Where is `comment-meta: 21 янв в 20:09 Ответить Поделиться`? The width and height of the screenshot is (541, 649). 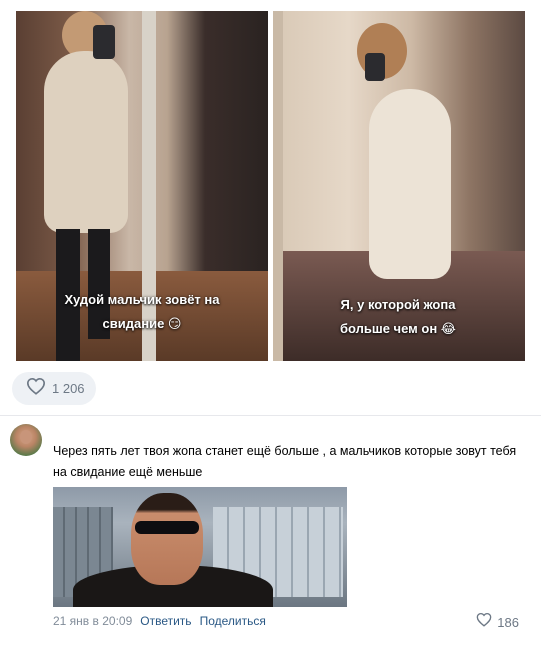
comment-meta: 21 янв в 20:09 Ответить Поделиться is located at coordinates (159, 621).